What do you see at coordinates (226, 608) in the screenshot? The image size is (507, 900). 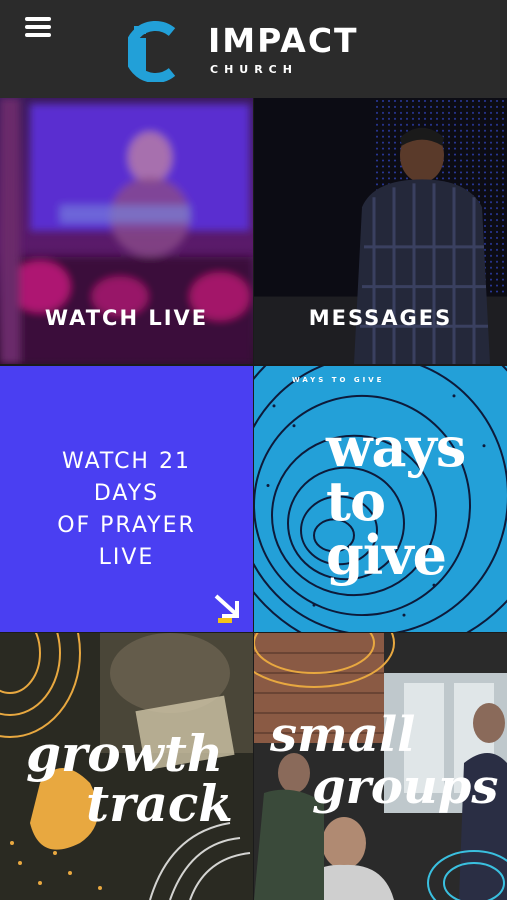 I see `arrow-down-right-icon` at bounding box center [226, 608].